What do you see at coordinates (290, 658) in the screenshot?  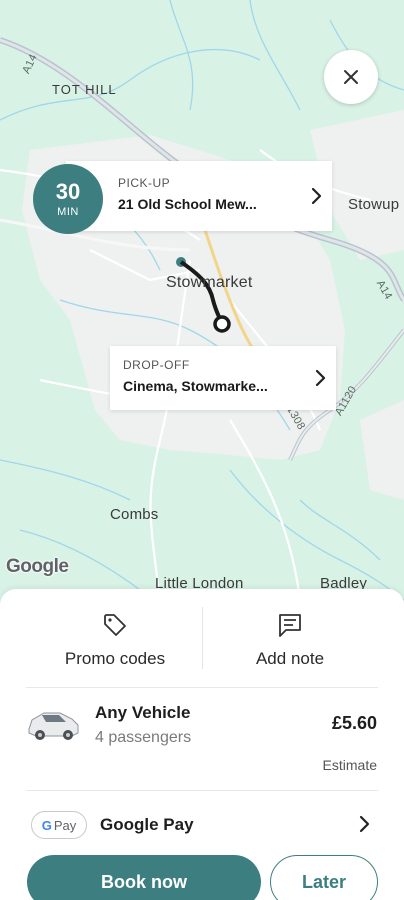 I see `add-note-label: Add note` at bounding box center [290, 658].